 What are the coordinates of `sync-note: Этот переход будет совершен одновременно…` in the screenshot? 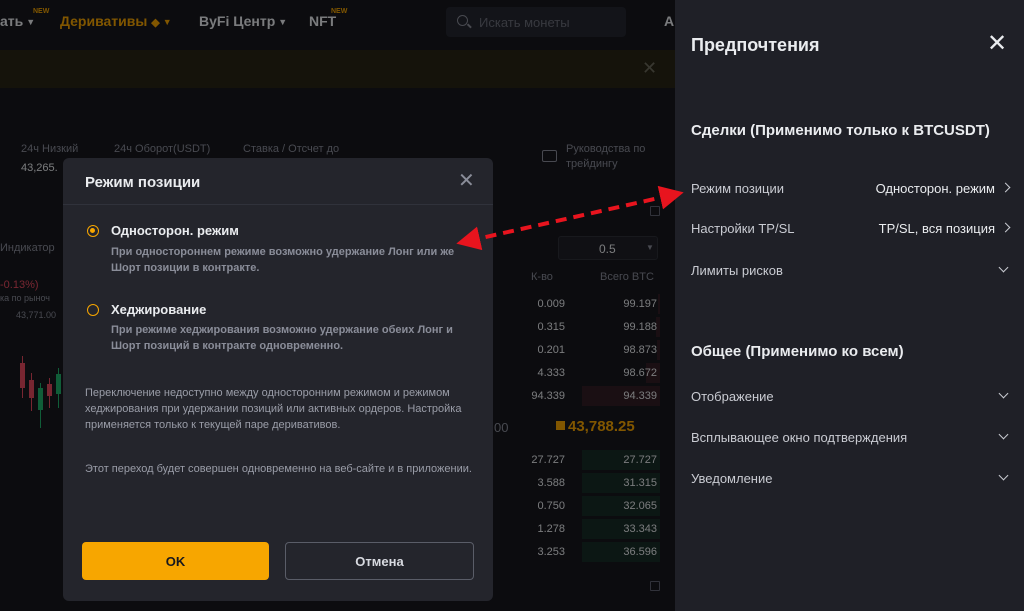 It's located at (278, 469).